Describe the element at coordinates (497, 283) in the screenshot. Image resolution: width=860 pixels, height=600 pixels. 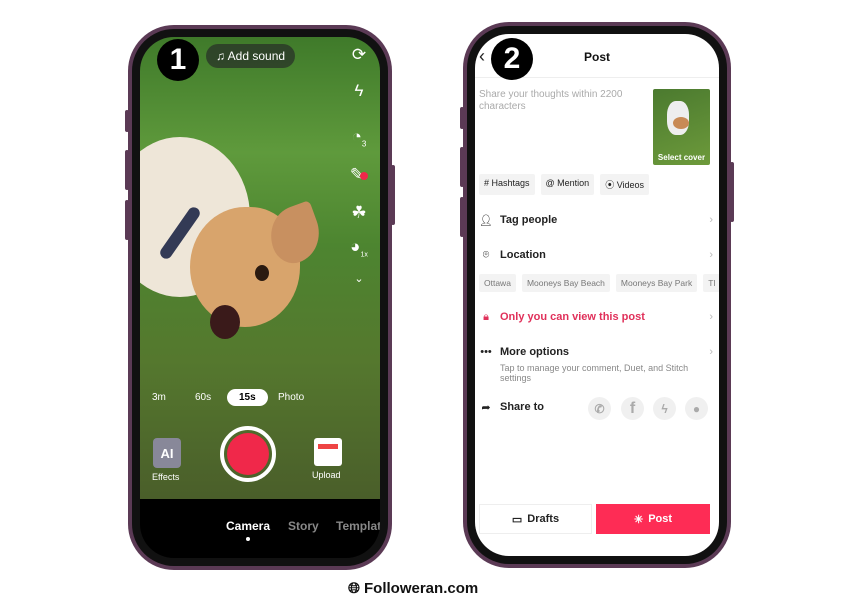
I see `location-chip: Ottawa` at that location.